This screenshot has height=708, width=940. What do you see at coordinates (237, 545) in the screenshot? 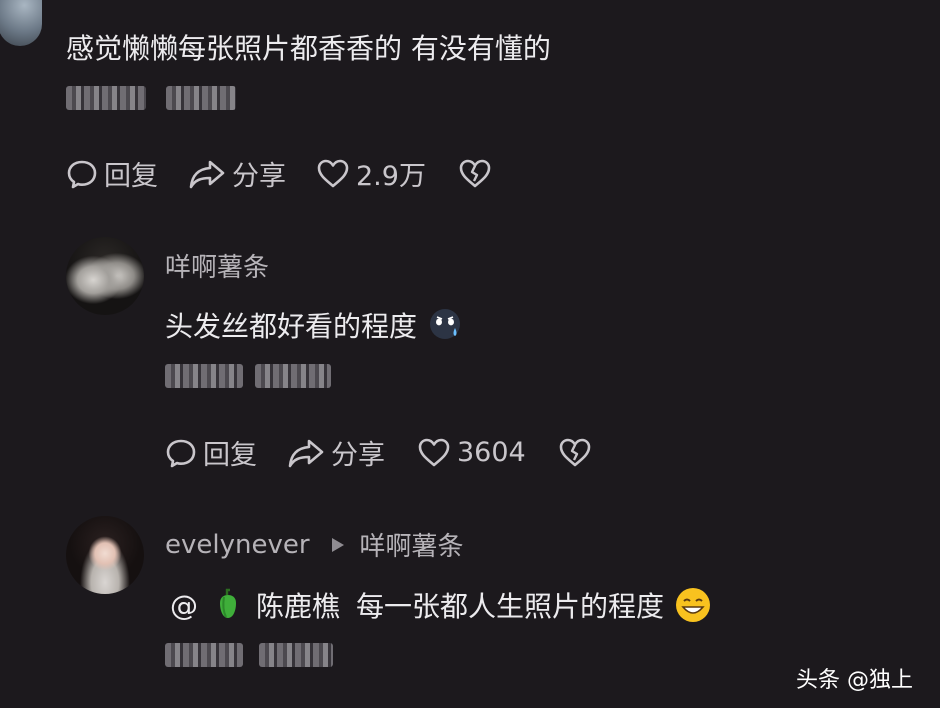
I see `comment3-username: evelynever` at bounding box center [237, 545].